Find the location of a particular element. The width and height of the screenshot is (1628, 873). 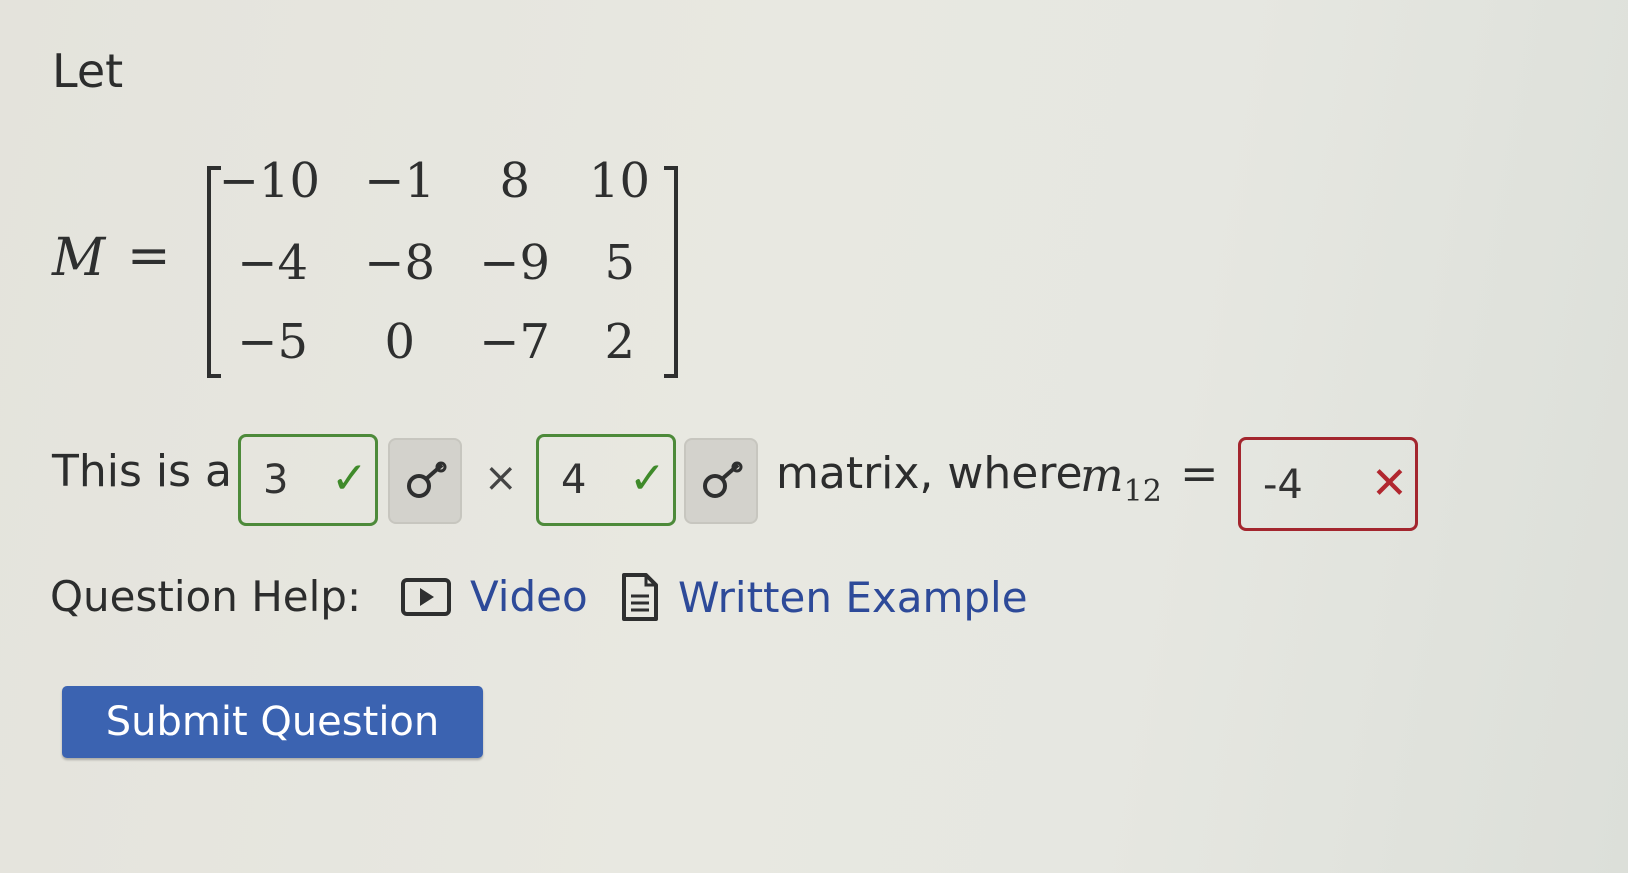

submit-question-button: Submit Question is located at coordinates (272, 722).